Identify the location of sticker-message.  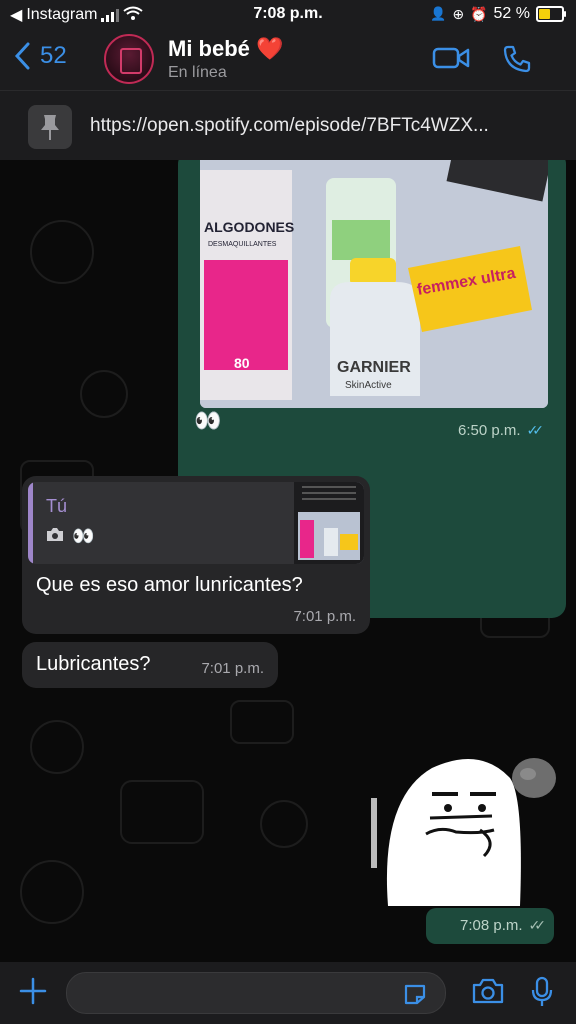
(466, 823).